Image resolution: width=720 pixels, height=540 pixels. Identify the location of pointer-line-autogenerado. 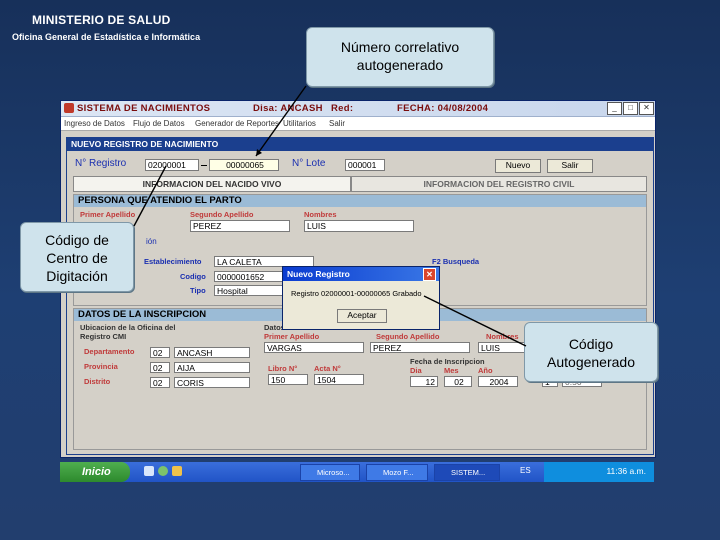
(475, 321).